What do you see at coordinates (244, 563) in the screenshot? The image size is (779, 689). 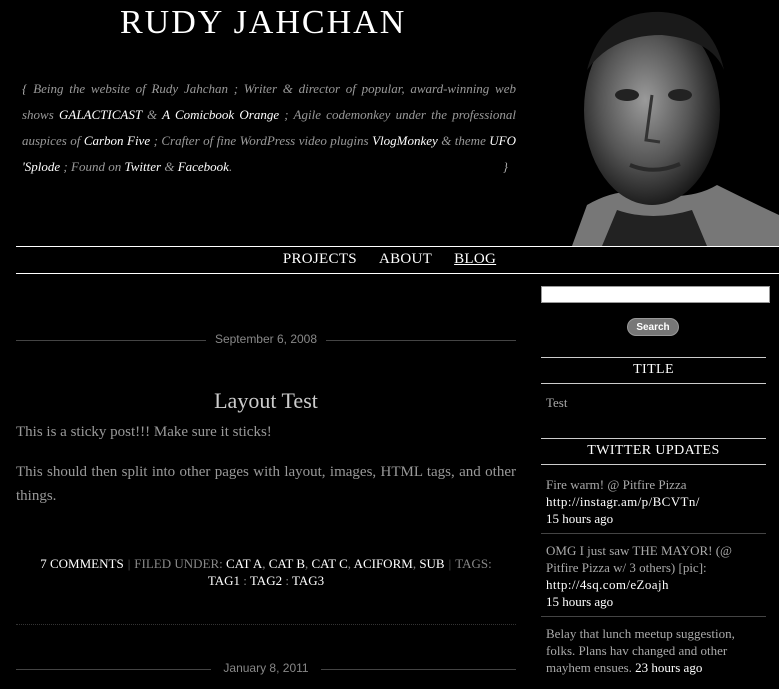 I see `category-link: CAT A` at bounding box center [244, 563].